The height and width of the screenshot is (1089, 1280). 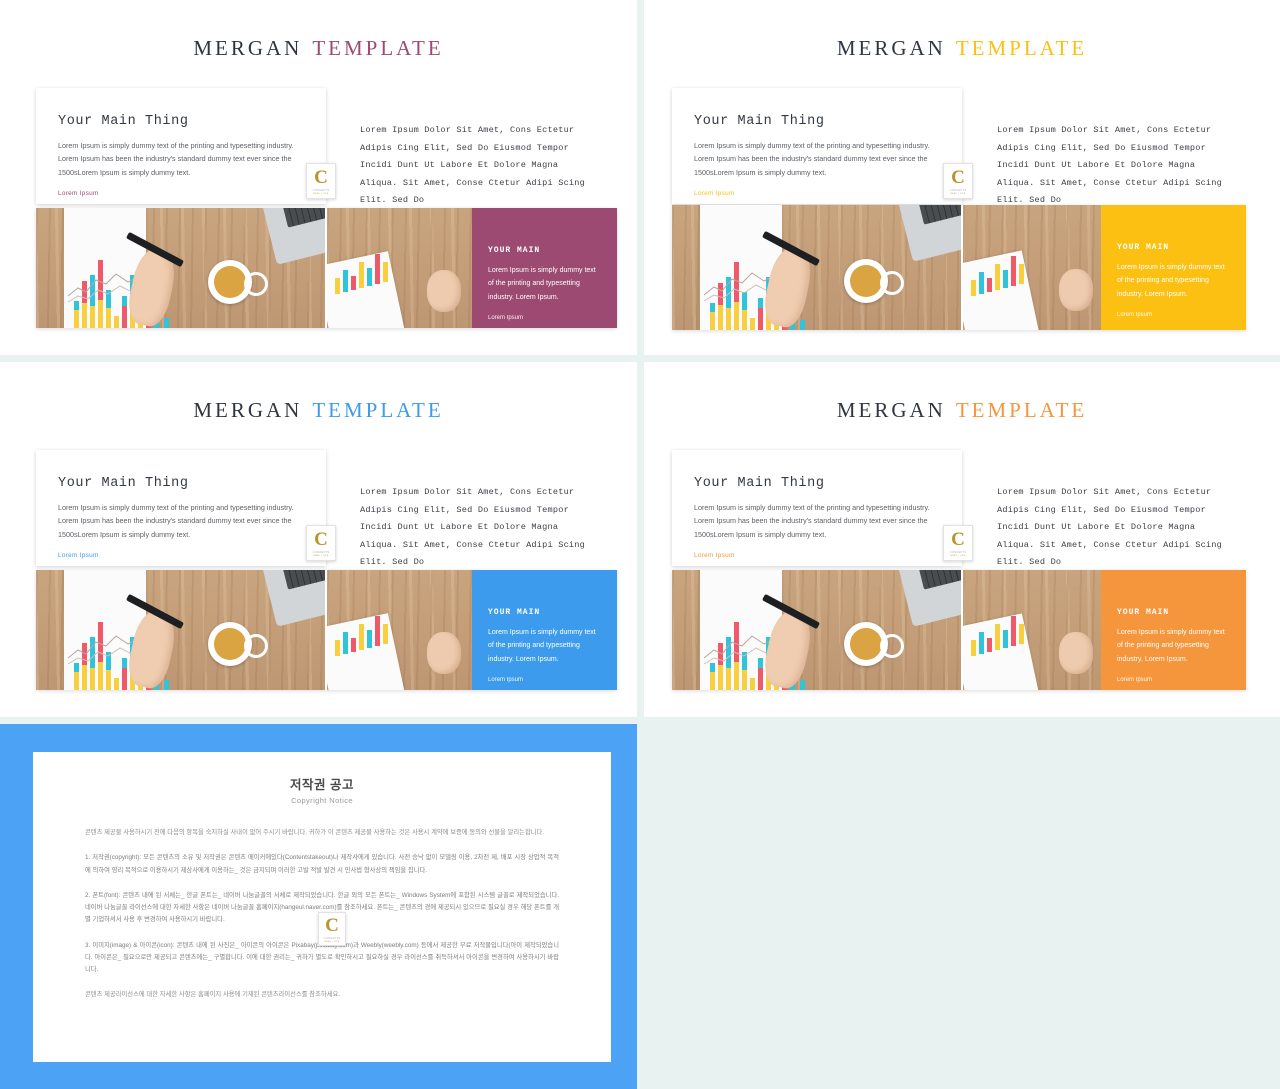 What do you see at coordinates (759, 483) in the screenshot?
I see `slide-4-card-heading: Your Main Thing` at bounding box center [759, 483].